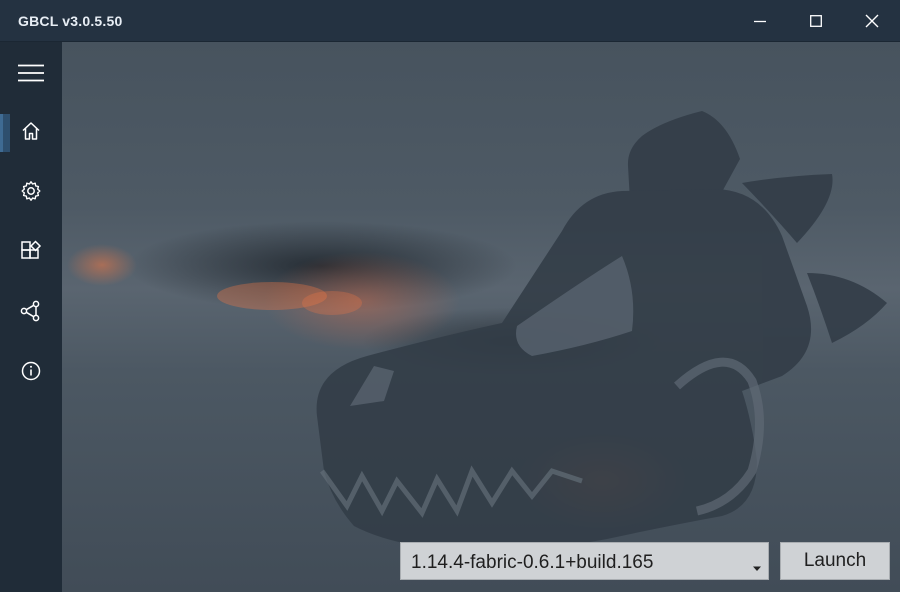  Describe the element at coordinates (450, 21) in the screenshot. I see `title-bar: GBCL v3.0.5.50` at that location.